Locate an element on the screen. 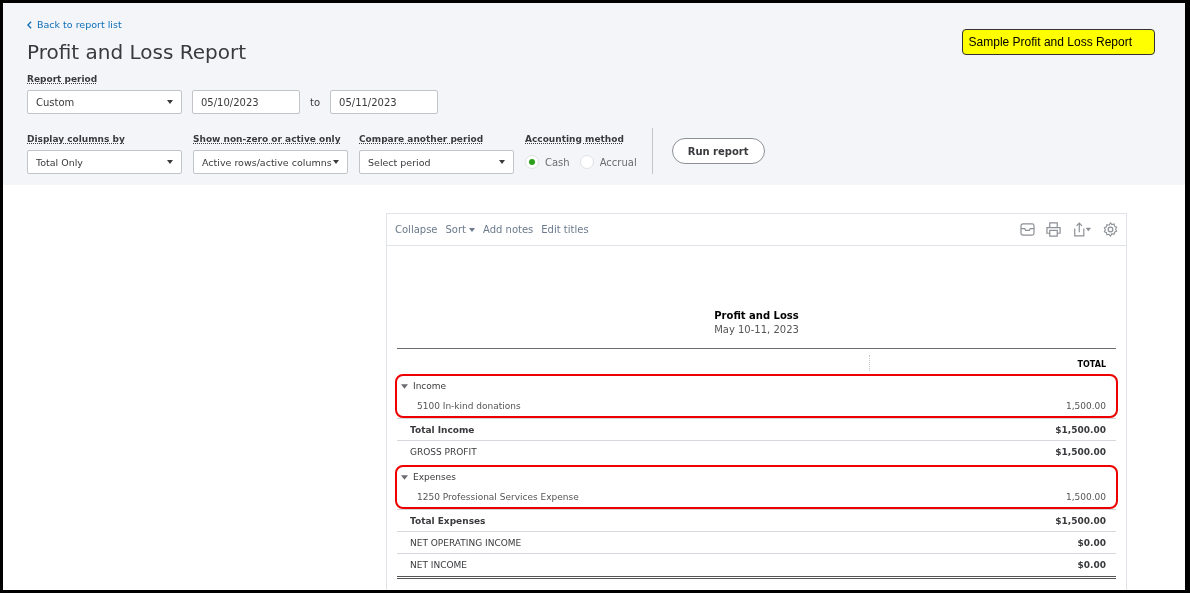  run-report-button: Run report is located at coordinates (718, 151).